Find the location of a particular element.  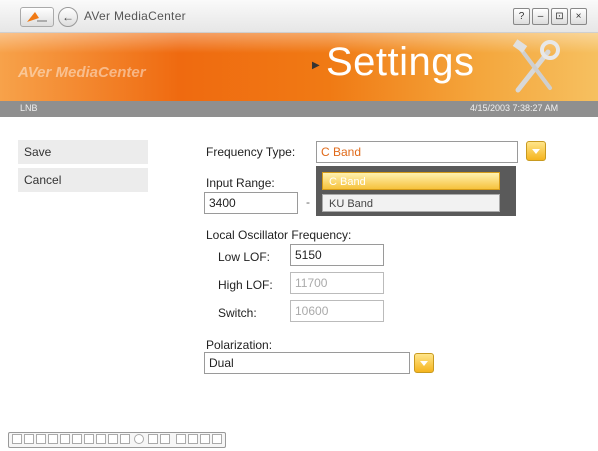

low-lof-field: 5150 is located at coordinates (337, 255).